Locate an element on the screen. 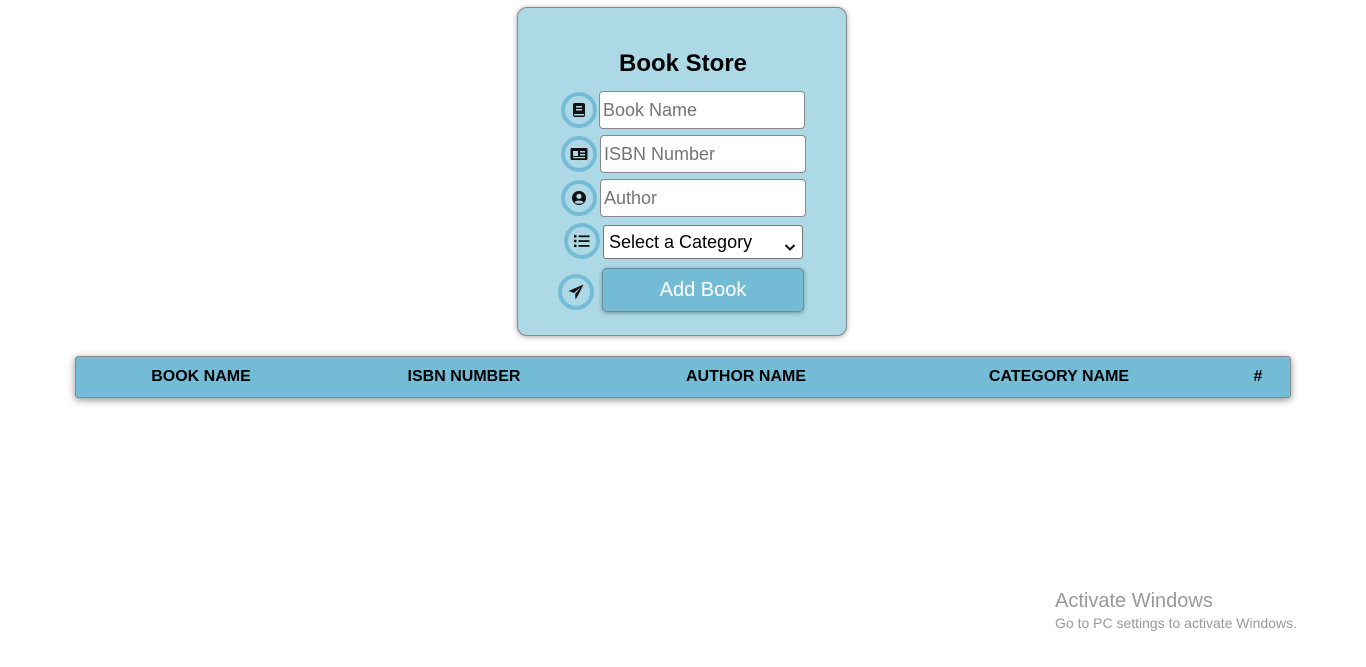 Image resolution: width=1366 pixels, height=667 pixels. watermark-title: Activate Windows is located at coordinates (1134, 601).